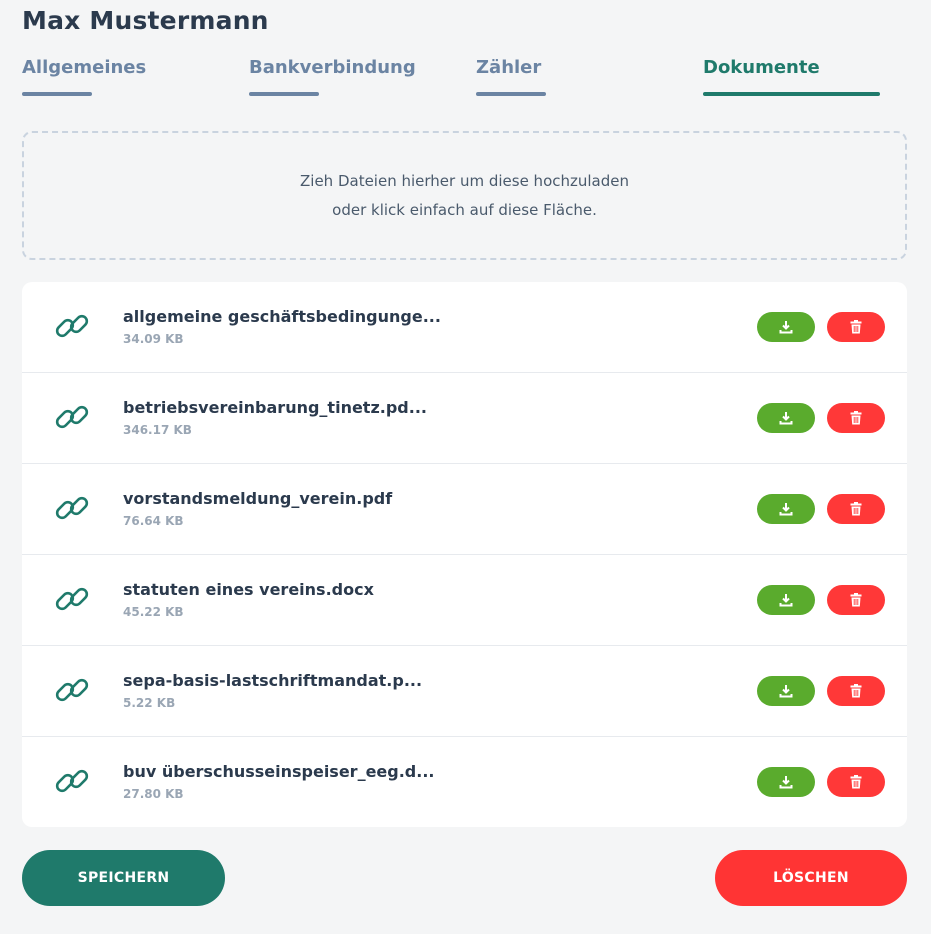  I want to click on file-row: statuten eines vereins.docx 45.22 KB, so click(464, 600).